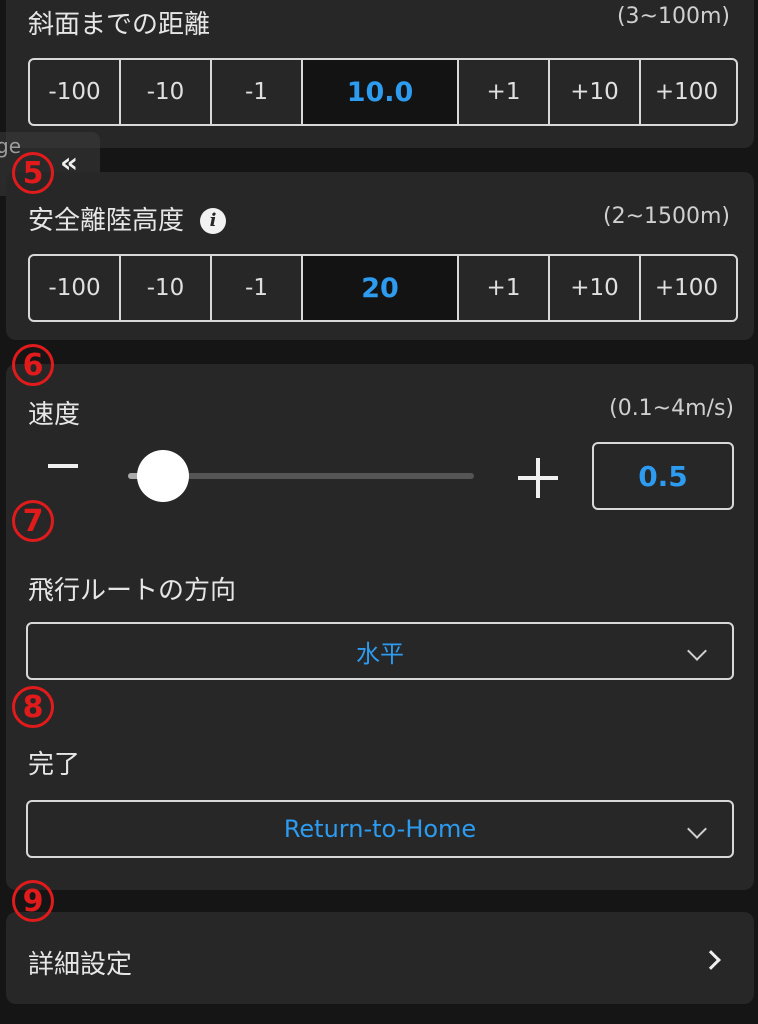  Describe the element at coordinates (538, 478) in the screenshot. I see `speed-increase-button` at that location.